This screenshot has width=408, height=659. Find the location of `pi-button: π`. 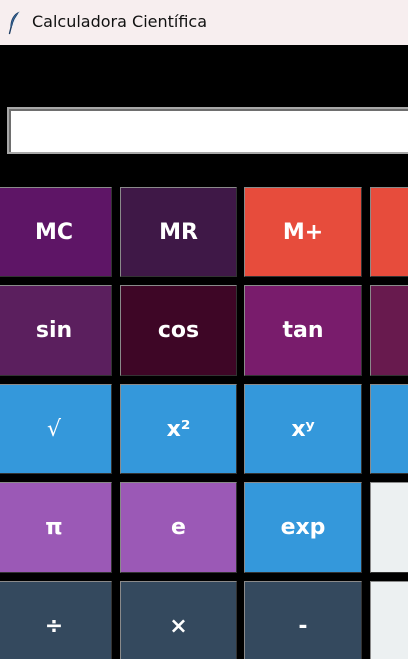

pi-button: π is located at coordinates (56, 527).